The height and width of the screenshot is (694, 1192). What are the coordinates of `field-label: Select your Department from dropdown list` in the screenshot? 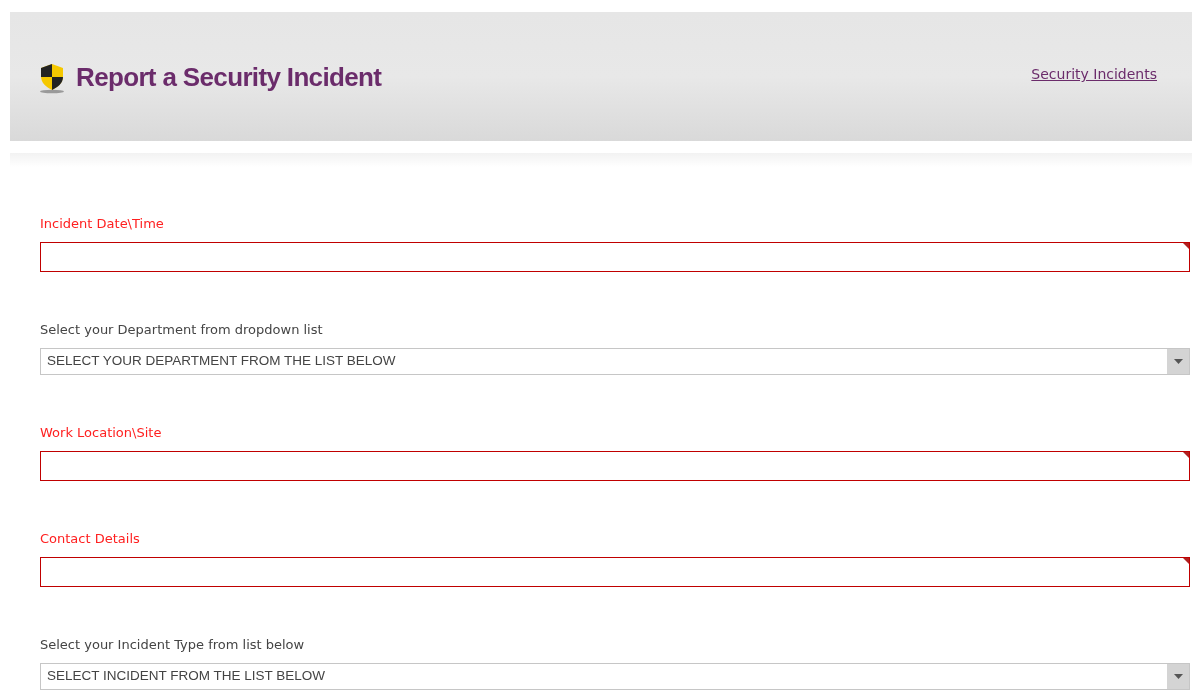 It's located at (182, 329).